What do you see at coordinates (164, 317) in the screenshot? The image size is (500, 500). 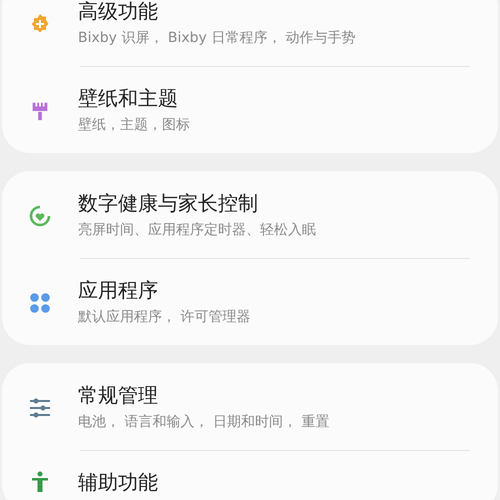 I see `item-subtitle: 默认应用程序， 许可管理器` at bounding box center [164, 317].